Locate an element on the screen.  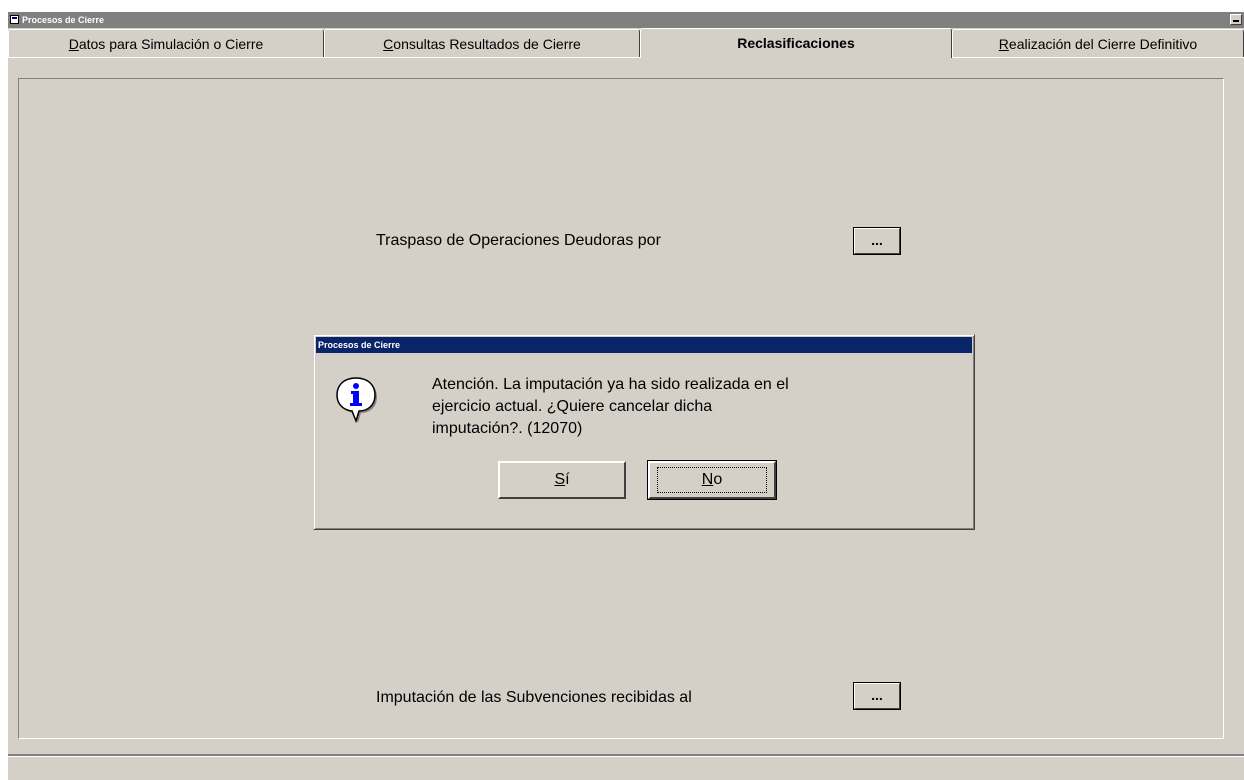
window-title: Procesos de Cierre is located at coordinates (63, 20).